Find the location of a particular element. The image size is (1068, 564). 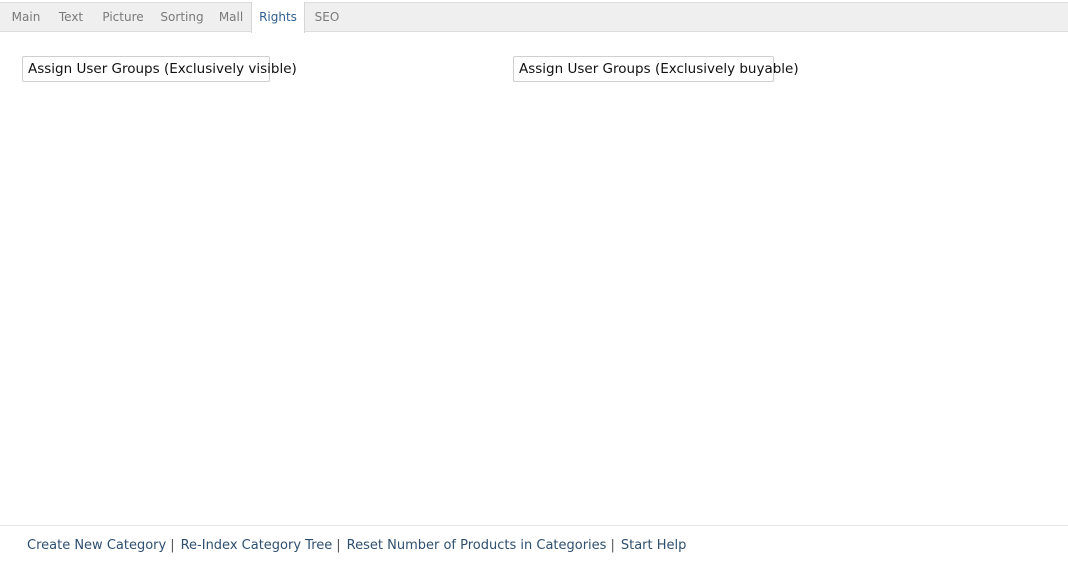

start-help-link: Start Help is located at coordinates (654, 545).